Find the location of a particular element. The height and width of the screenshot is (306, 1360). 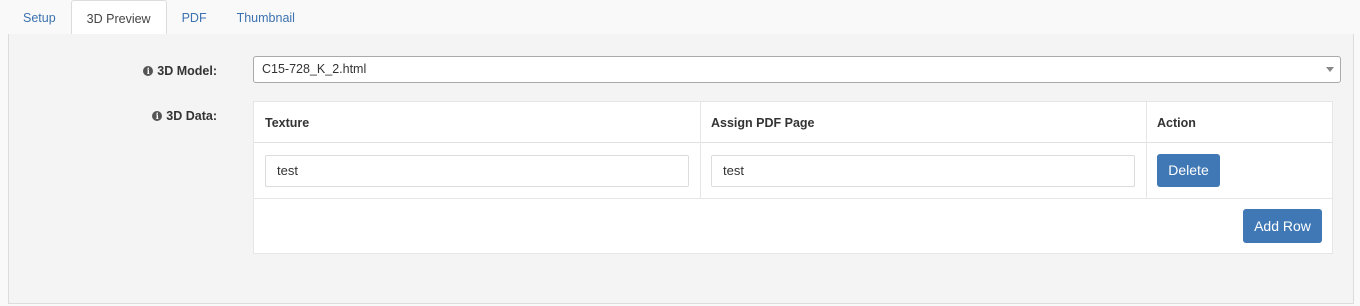

pdf-page-input: test is located at coordinates (923, 171).